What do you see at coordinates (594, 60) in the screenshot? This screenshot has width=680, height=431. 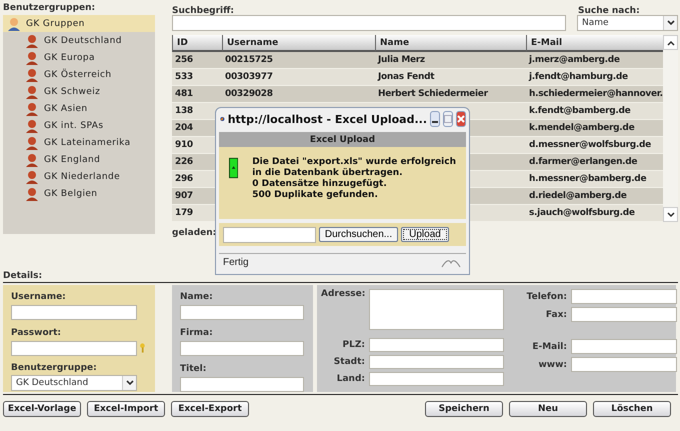 I see `table-cell: j.merz@amberg.de` at bounding box center [594, 60].